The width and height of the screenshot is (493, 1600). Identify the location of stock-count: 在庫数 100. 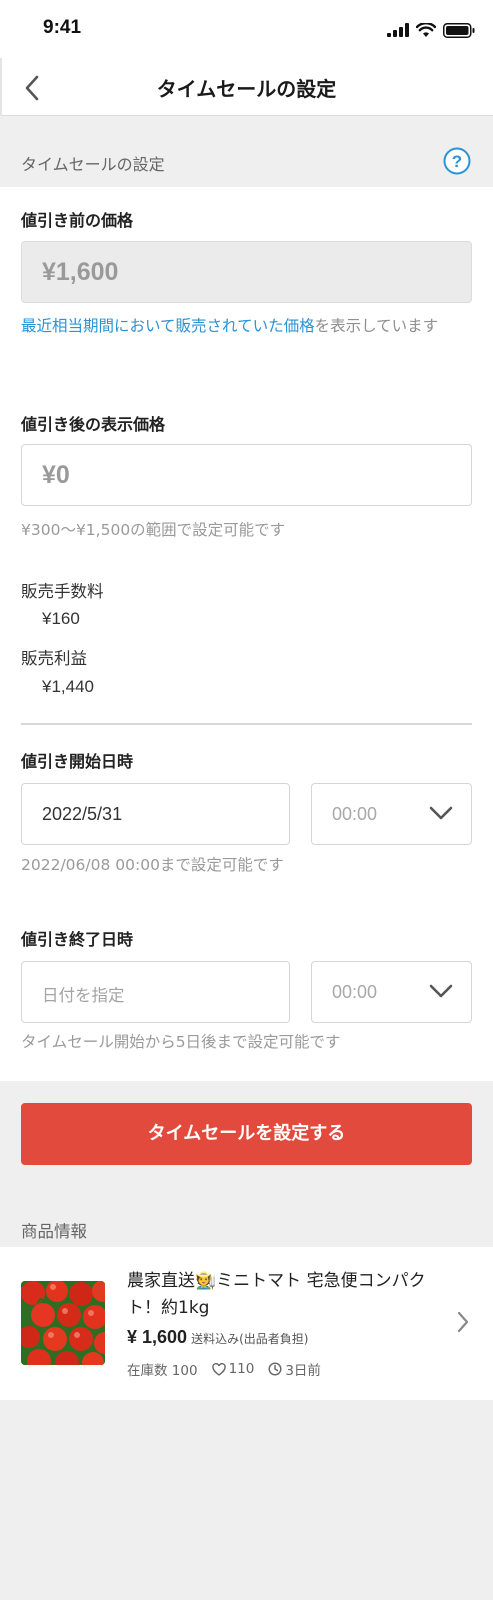
(162, 1371).